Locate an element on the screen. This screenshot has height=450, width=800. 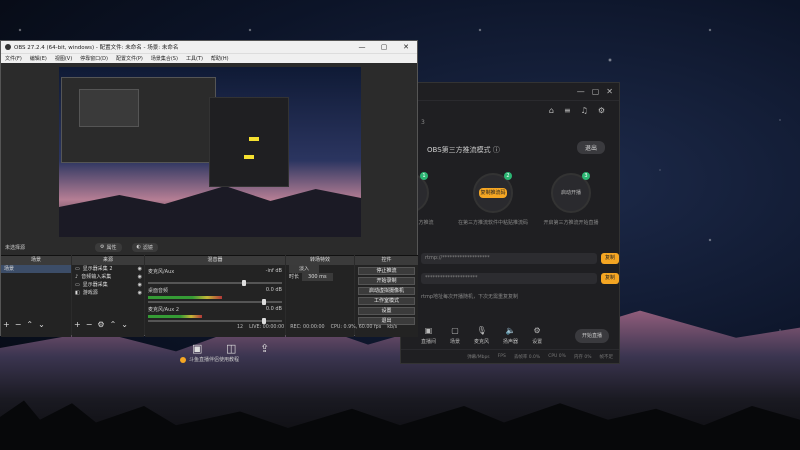
gift-icon: ⌂ is located at coordinates (551, 111).